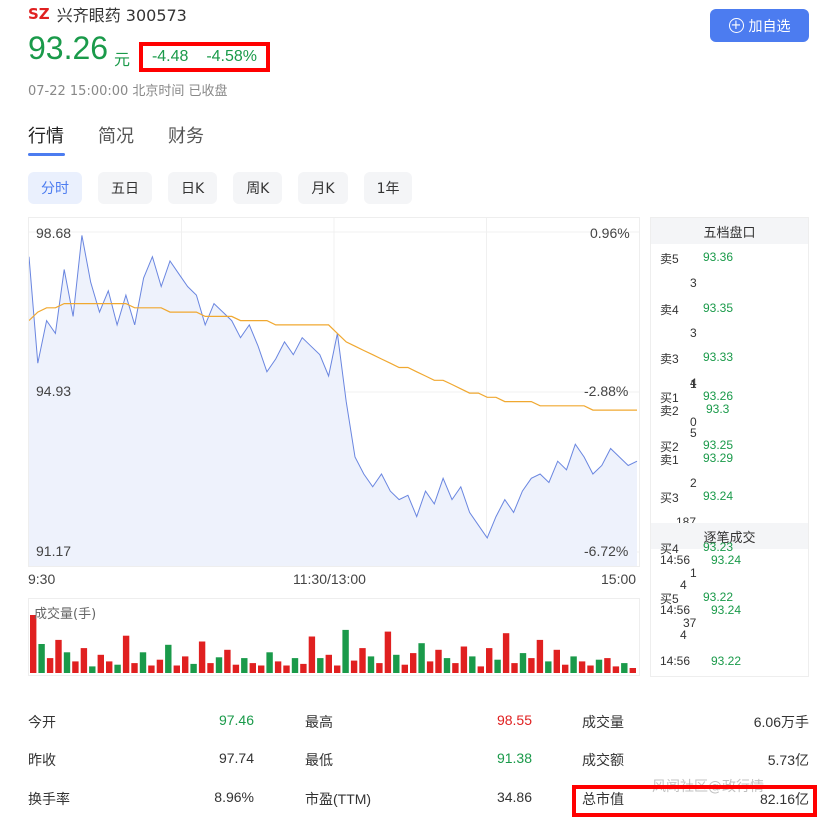 The height and width of the screenshot is (817, 830). Describe the element at coordinates (781, 722) in the screenshot. I see `stat-value: 6.06万手` at that location.